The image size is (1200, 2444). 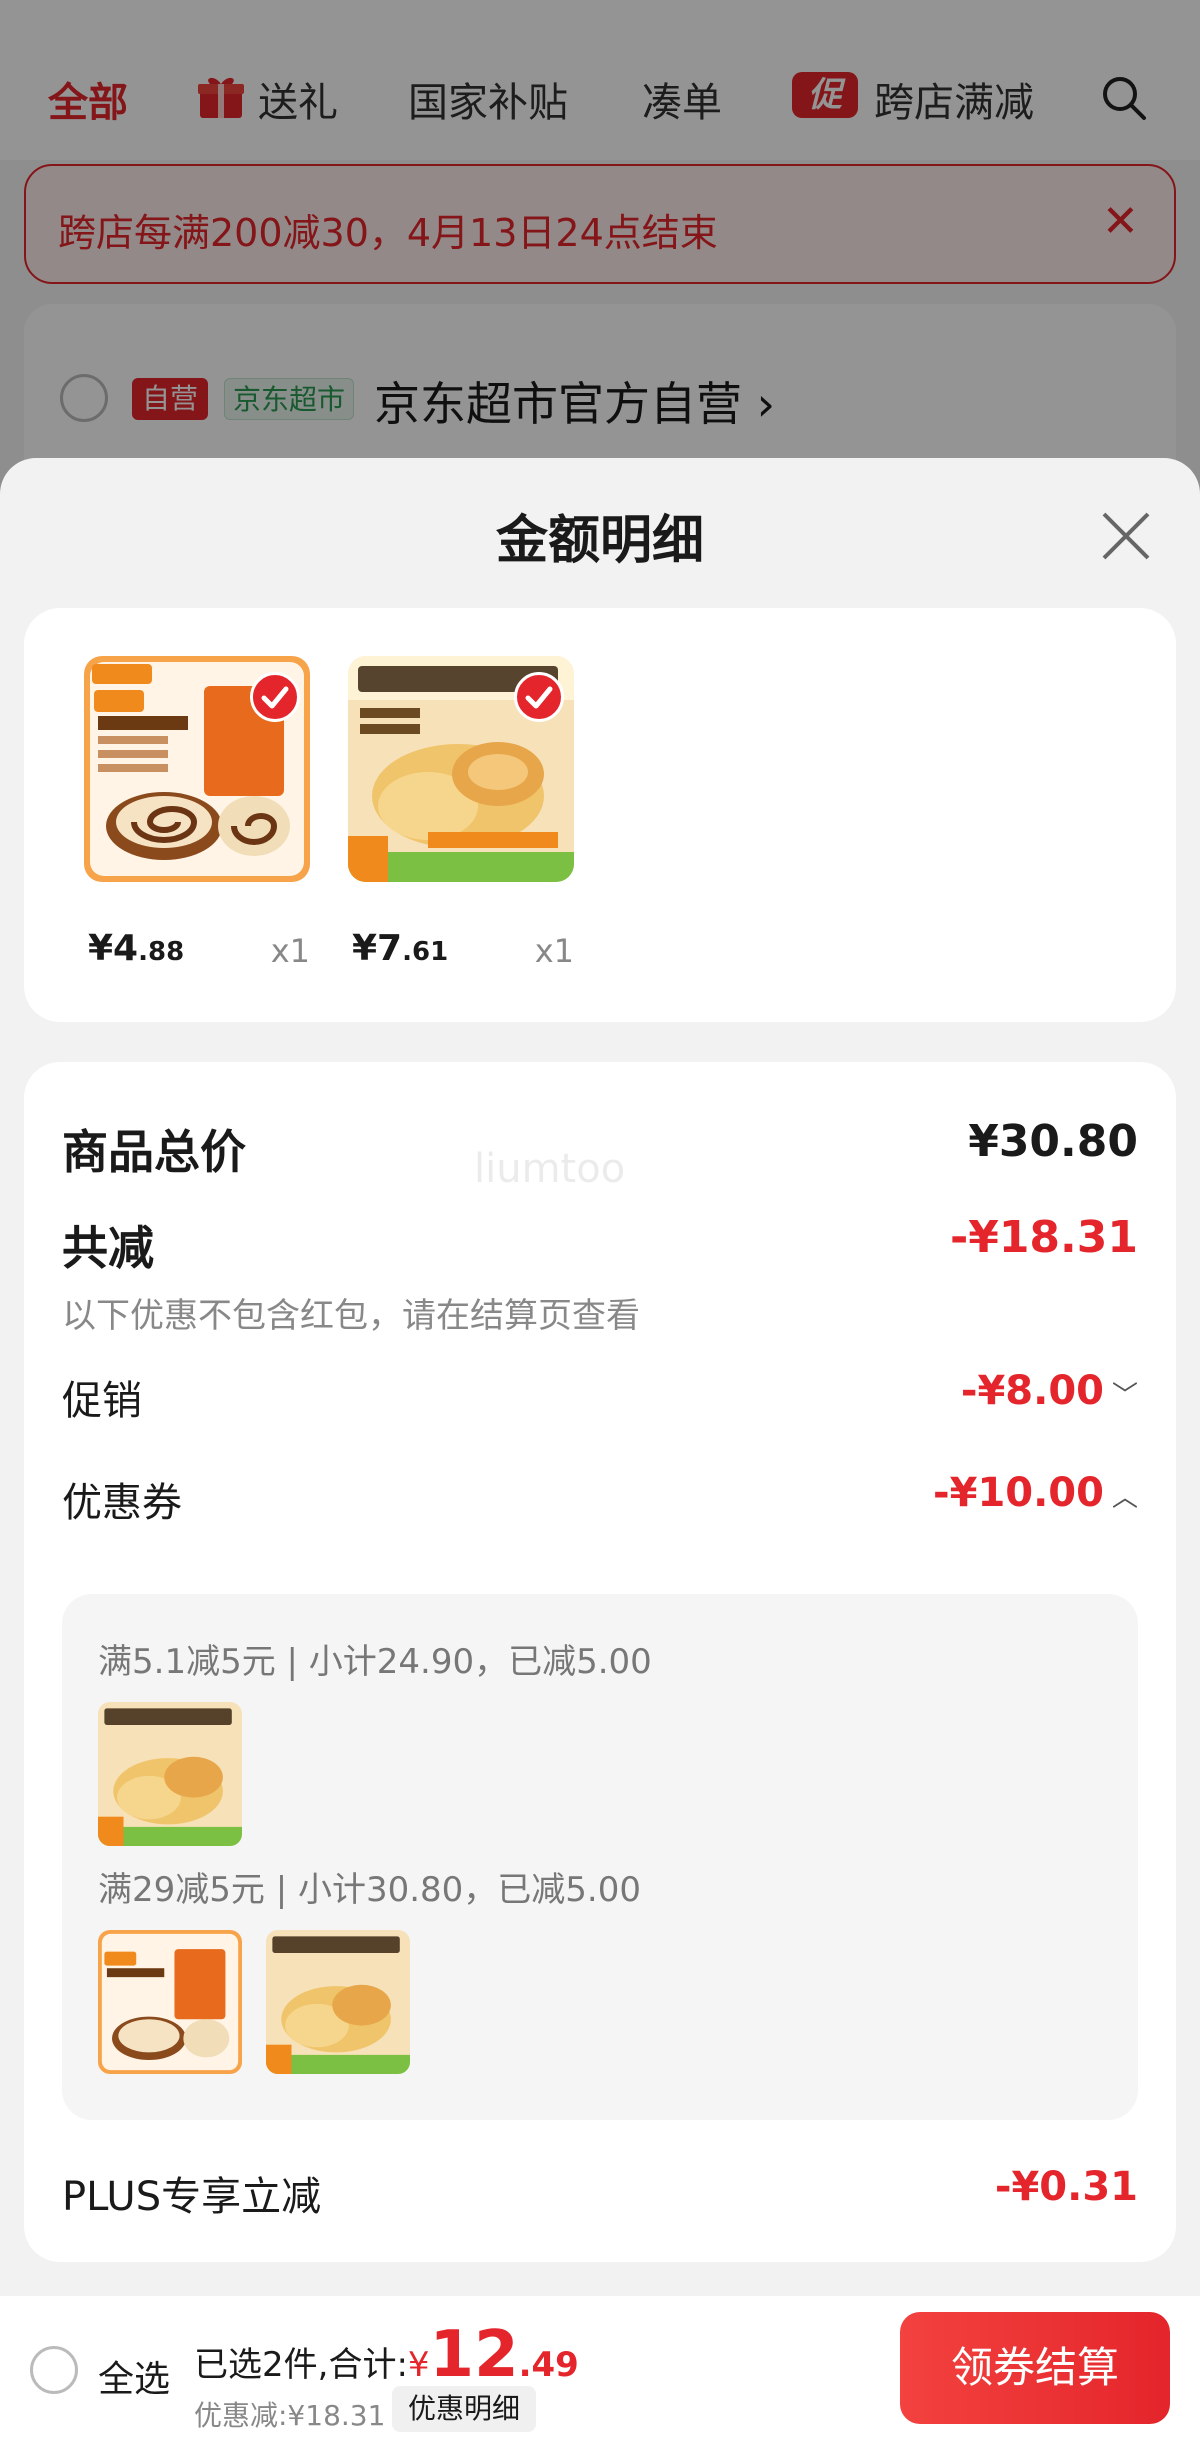 I want to click on sheet-title: 金额明细, so click(x=599, y=541).